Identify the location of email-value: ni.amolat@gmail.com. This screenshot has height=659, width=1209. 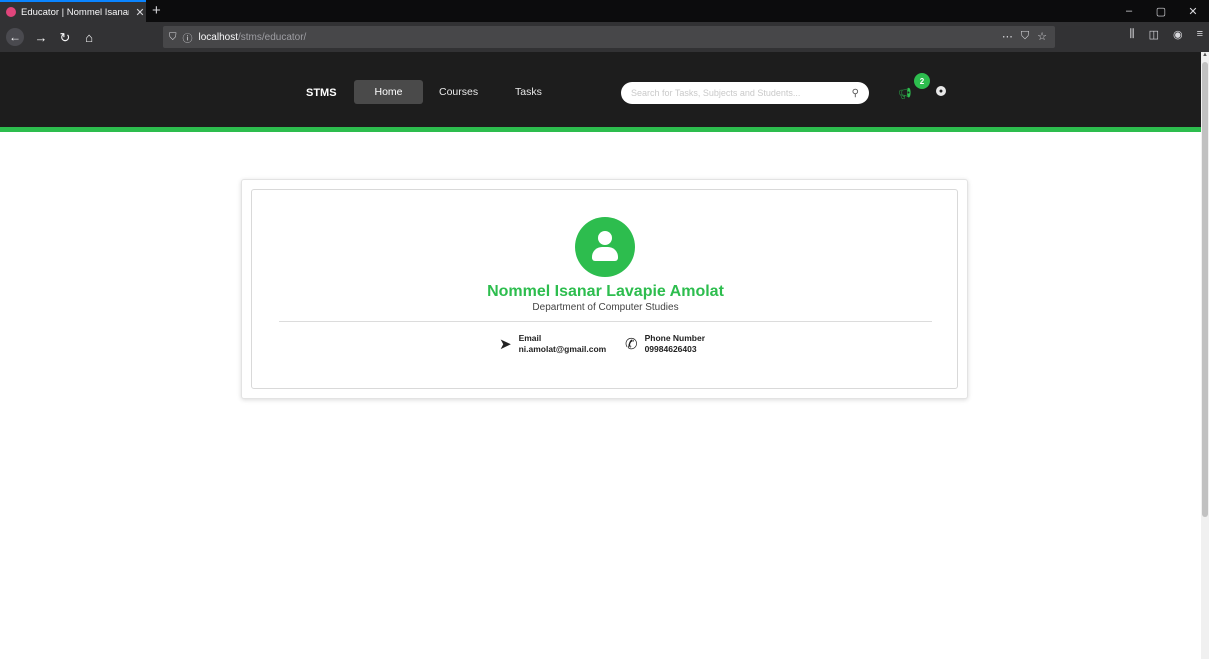
(562, 349).